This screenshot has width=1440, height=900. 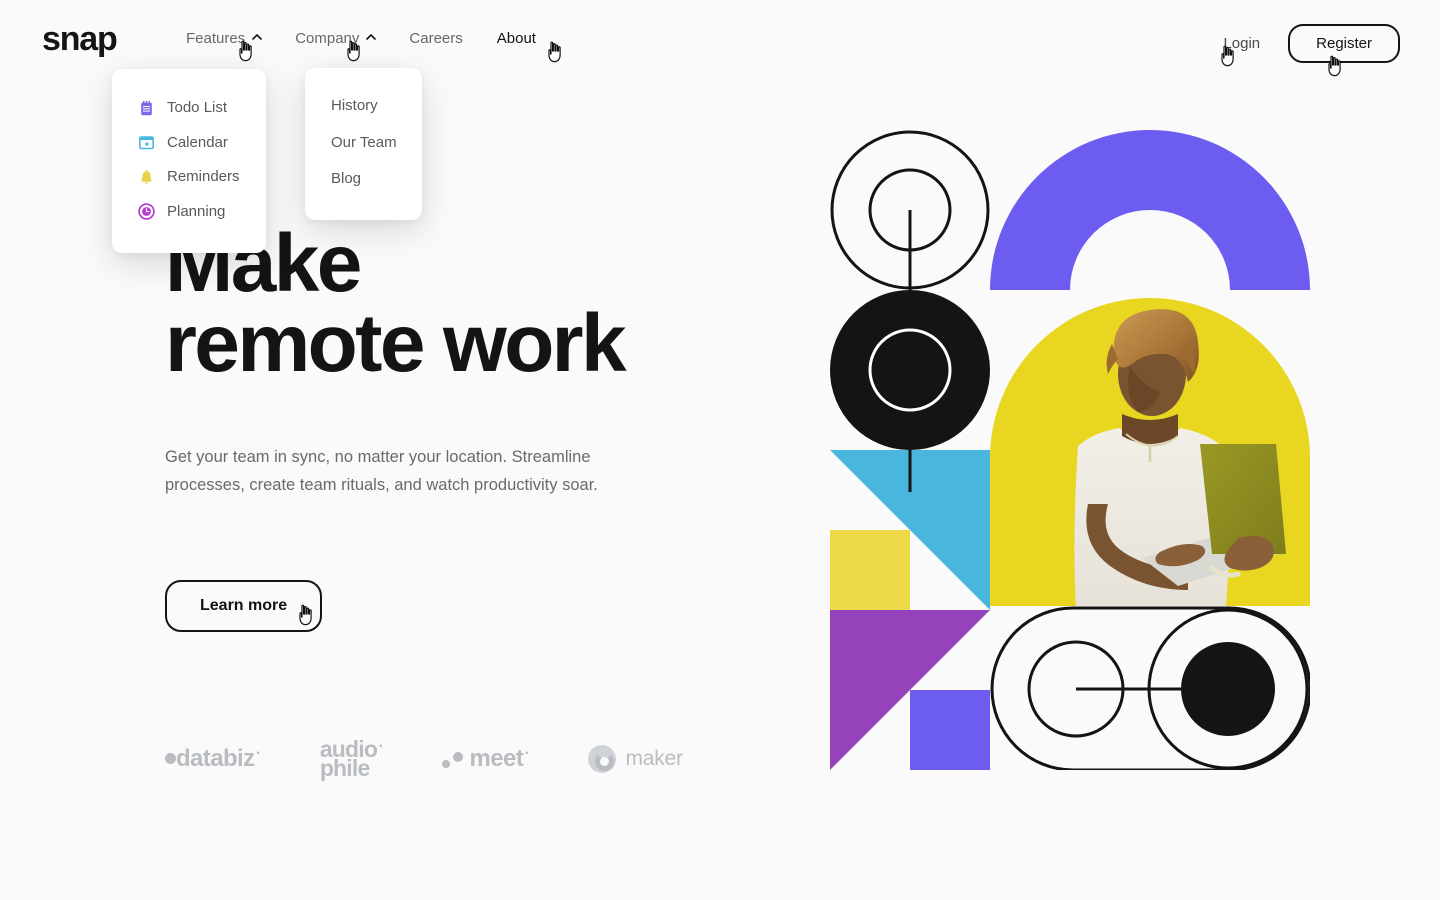 I want to click on blue-square-shape, so click(x=950, y=730).